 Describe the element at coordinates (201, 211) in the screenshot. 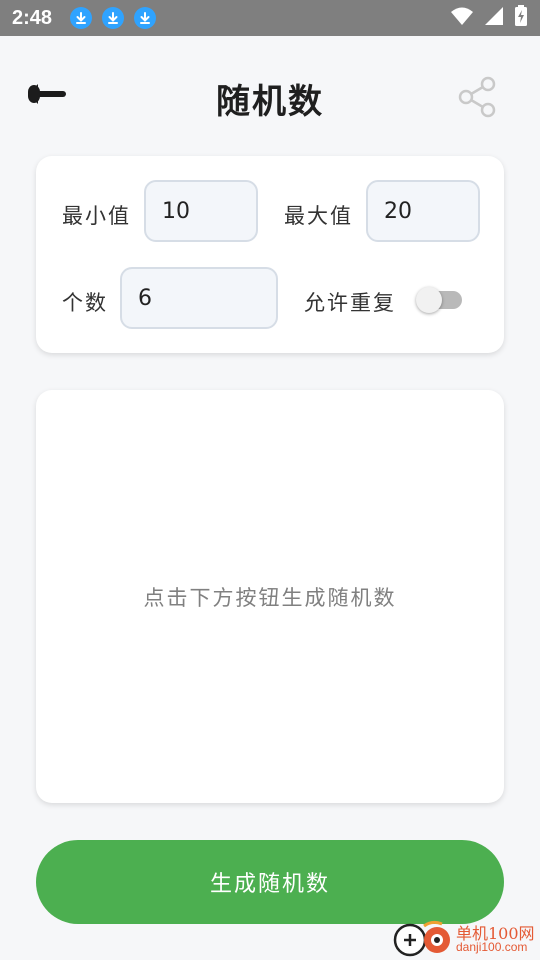

I see `min-value-input` at that location.